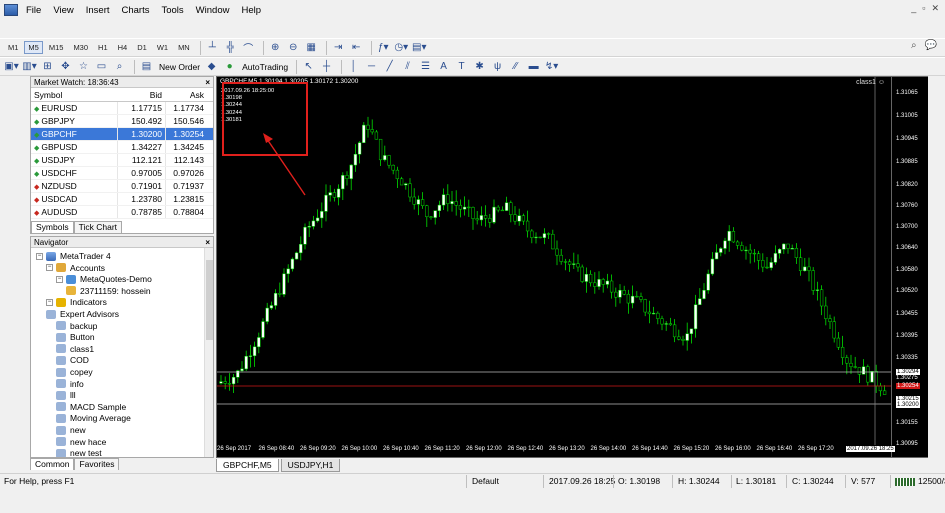 This screenshot has width=945, height=513. Describe the element at coordinates (123, 47) in the screenshot. I see `tf-h4: H4` at that location.